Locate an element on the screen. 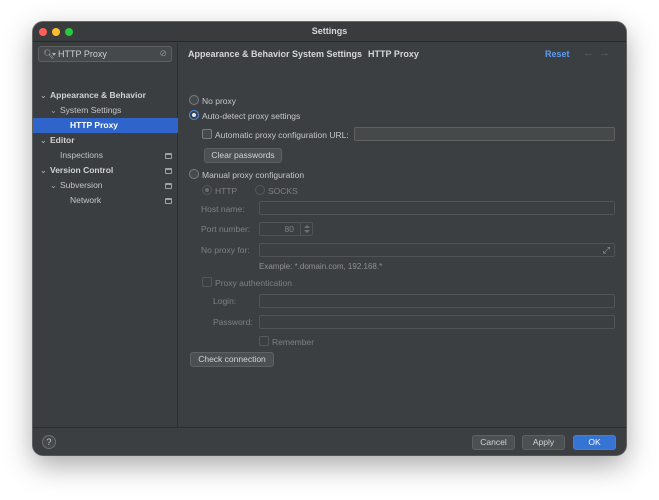 This screenshot has height=500, width=659. host-name-field is located at coordinates (437, 208).